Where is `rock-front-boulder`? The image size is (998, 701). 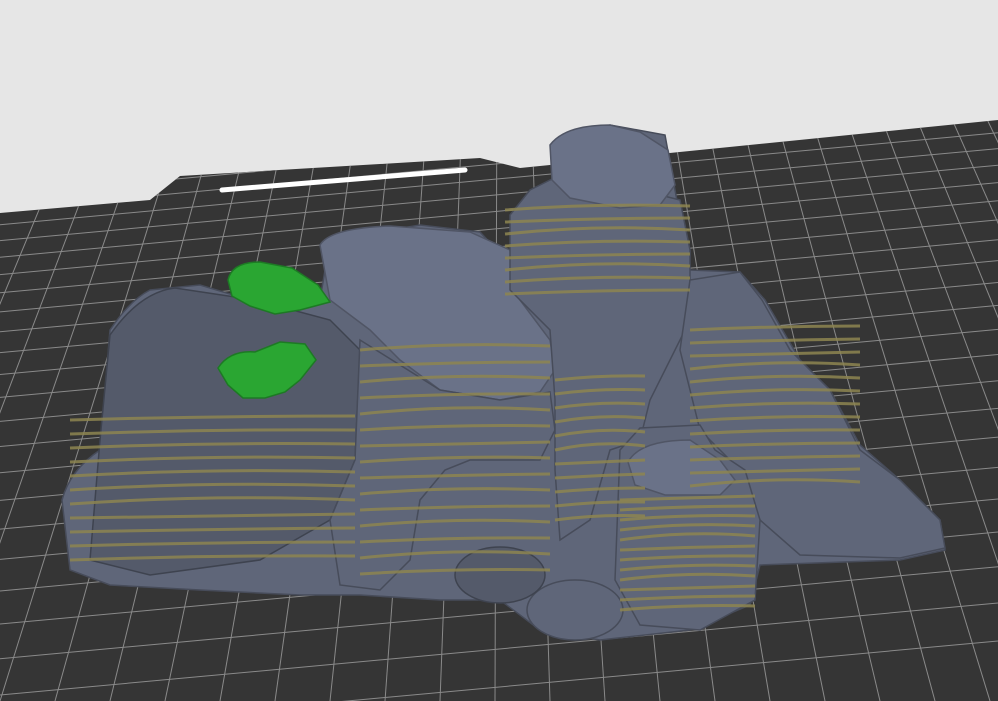
rock-front-boulder is located at coordinates (575, 610).